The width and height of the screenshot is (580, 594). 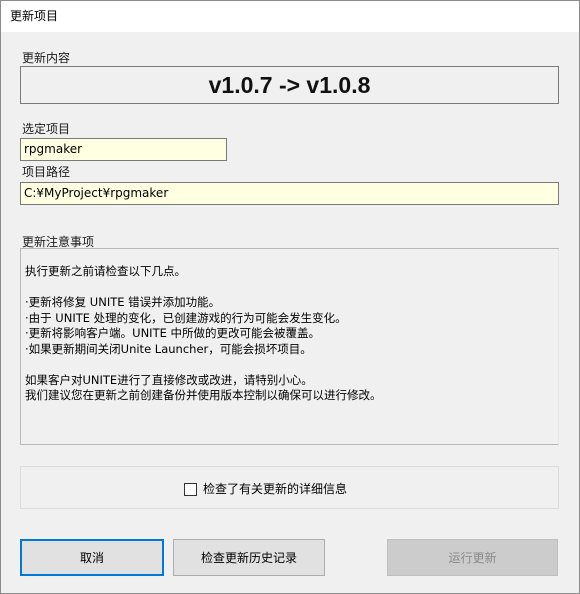 What do you see at coordinates (472, 557) in the screenshot?
I see `run-update-button: 运行更新` at bounding box center [472, 557].